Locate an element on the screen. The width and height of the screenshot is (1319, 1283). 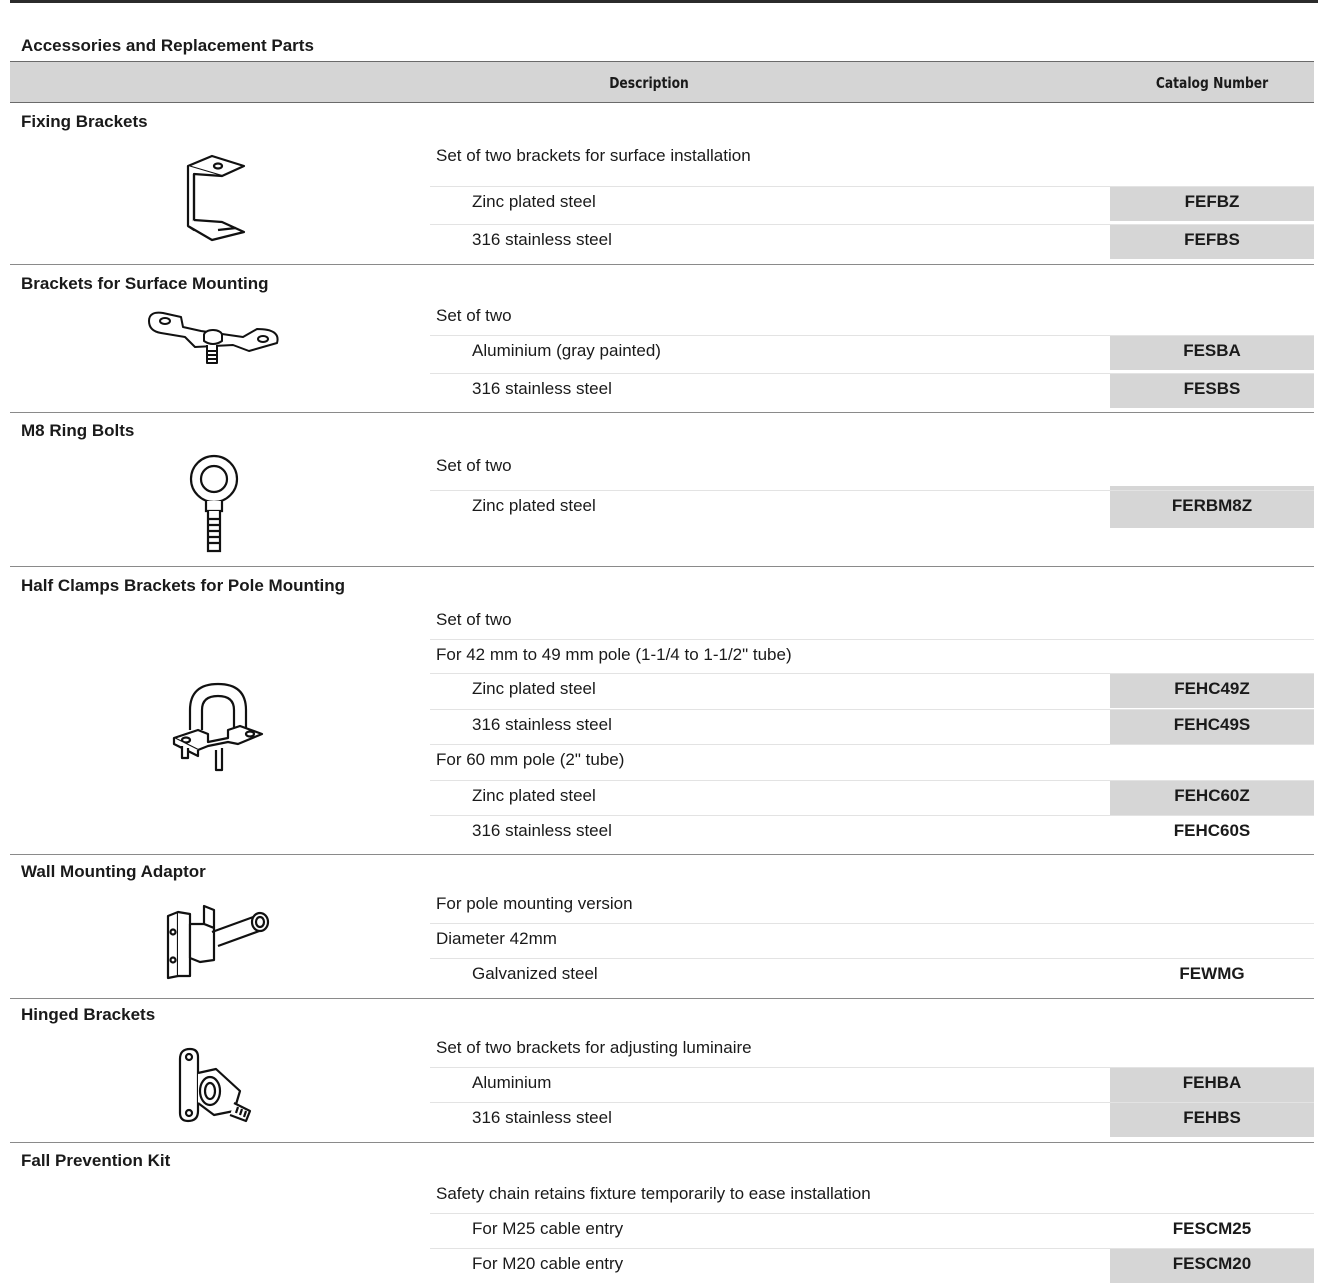
top-rule is located at coordinates (664, 1).